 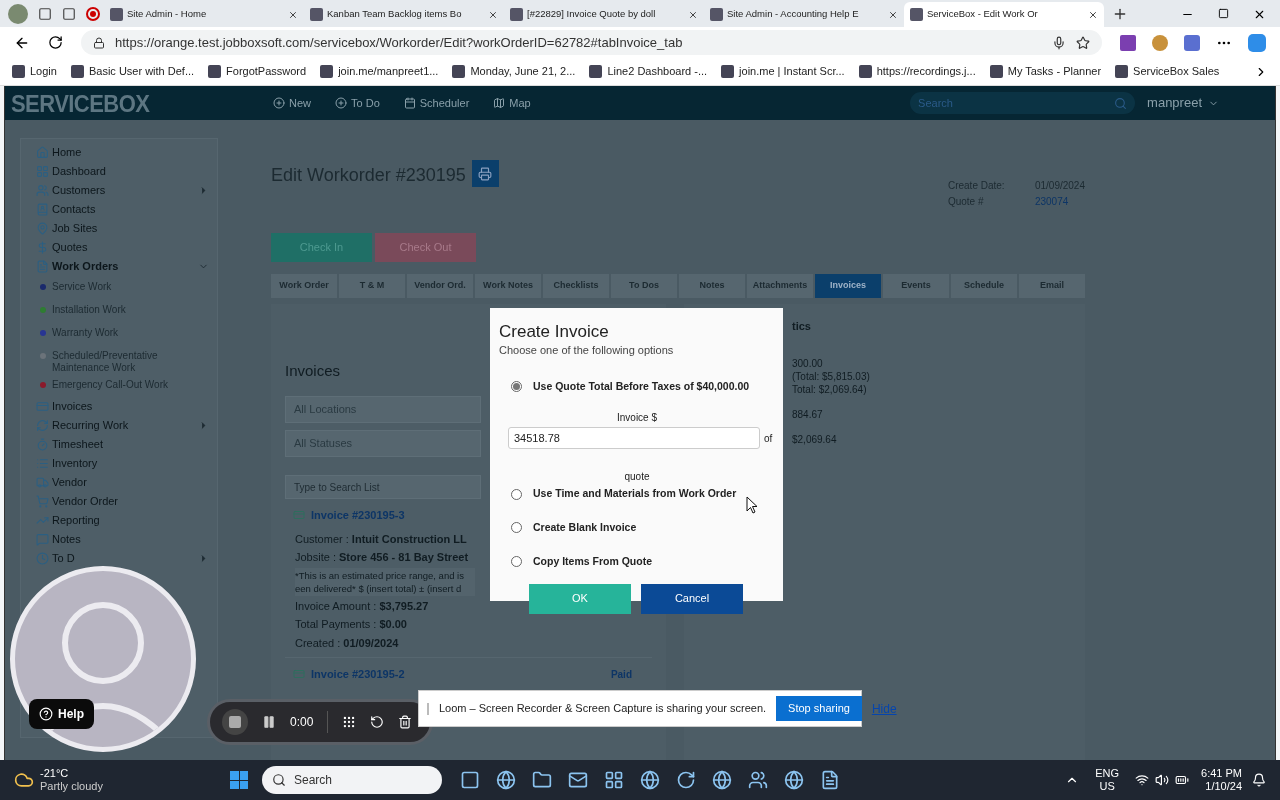 I want to click on stop-sharing-button: Stop sharing, so click(x=819, y=708).